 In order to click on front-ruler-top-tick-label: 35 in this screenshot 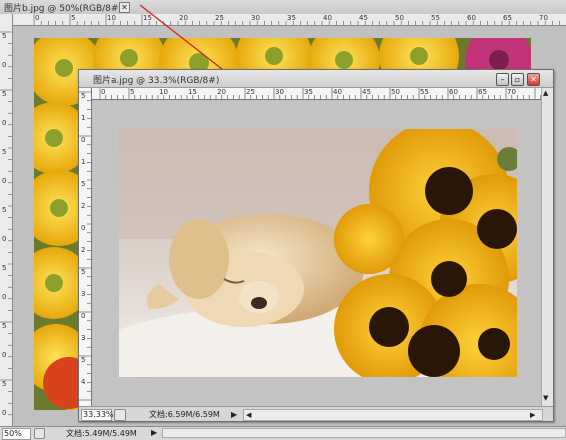, I will do `click(308, 92)`.